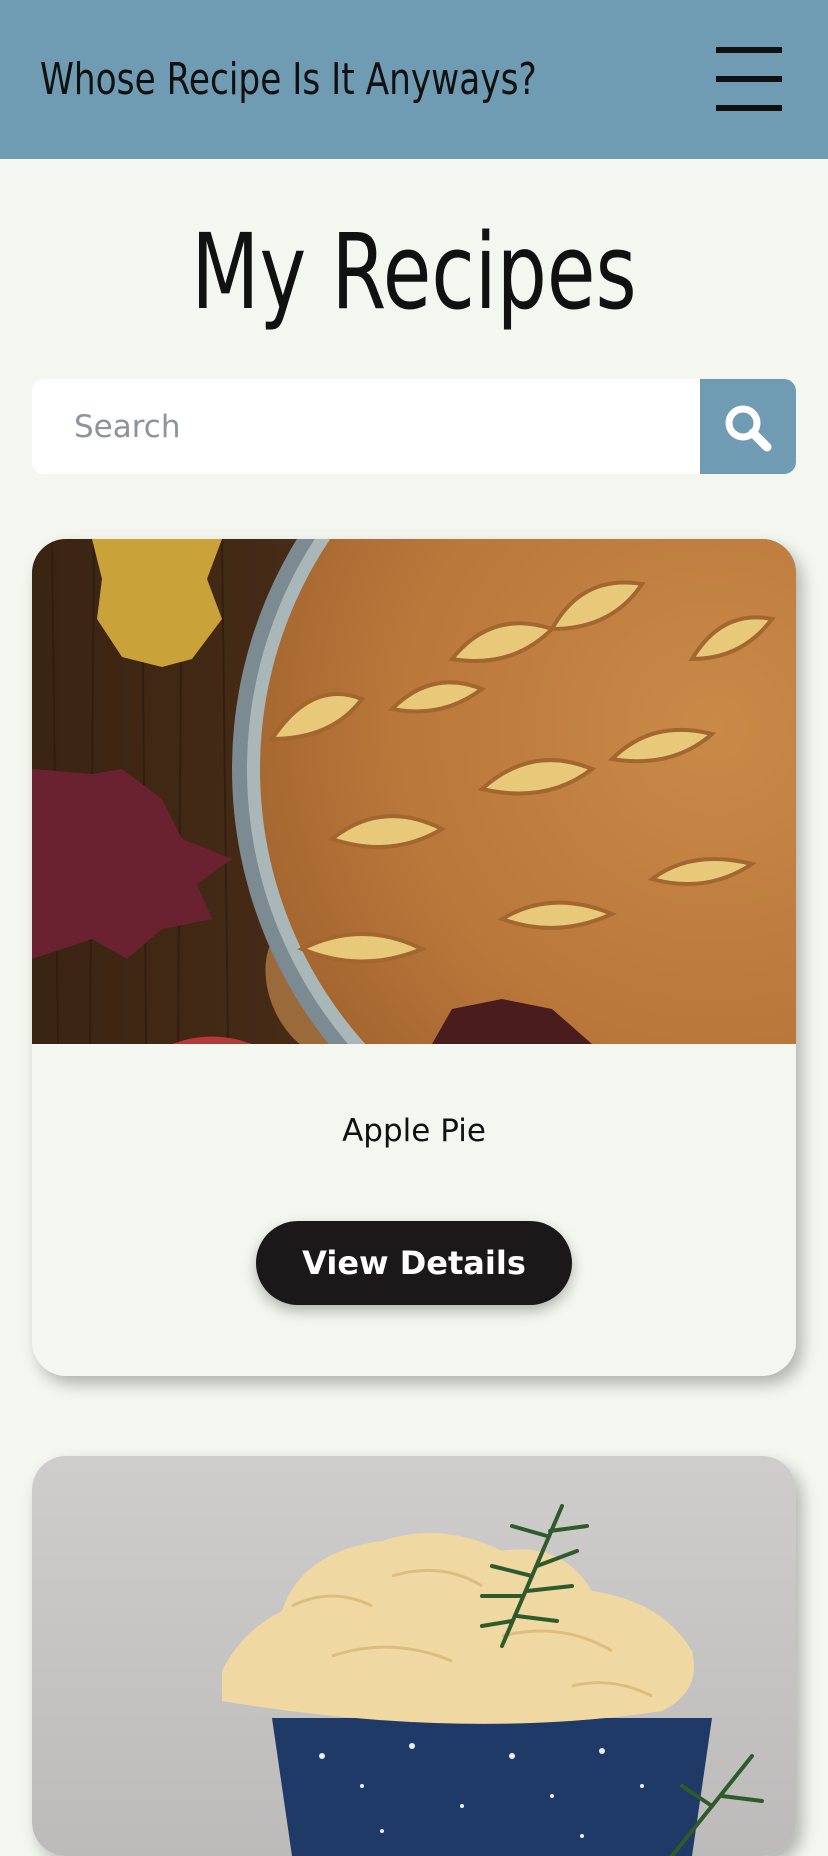 The height and width of the screenshot is (1856, 828). I want to click on search-icon, so click(748, 428).